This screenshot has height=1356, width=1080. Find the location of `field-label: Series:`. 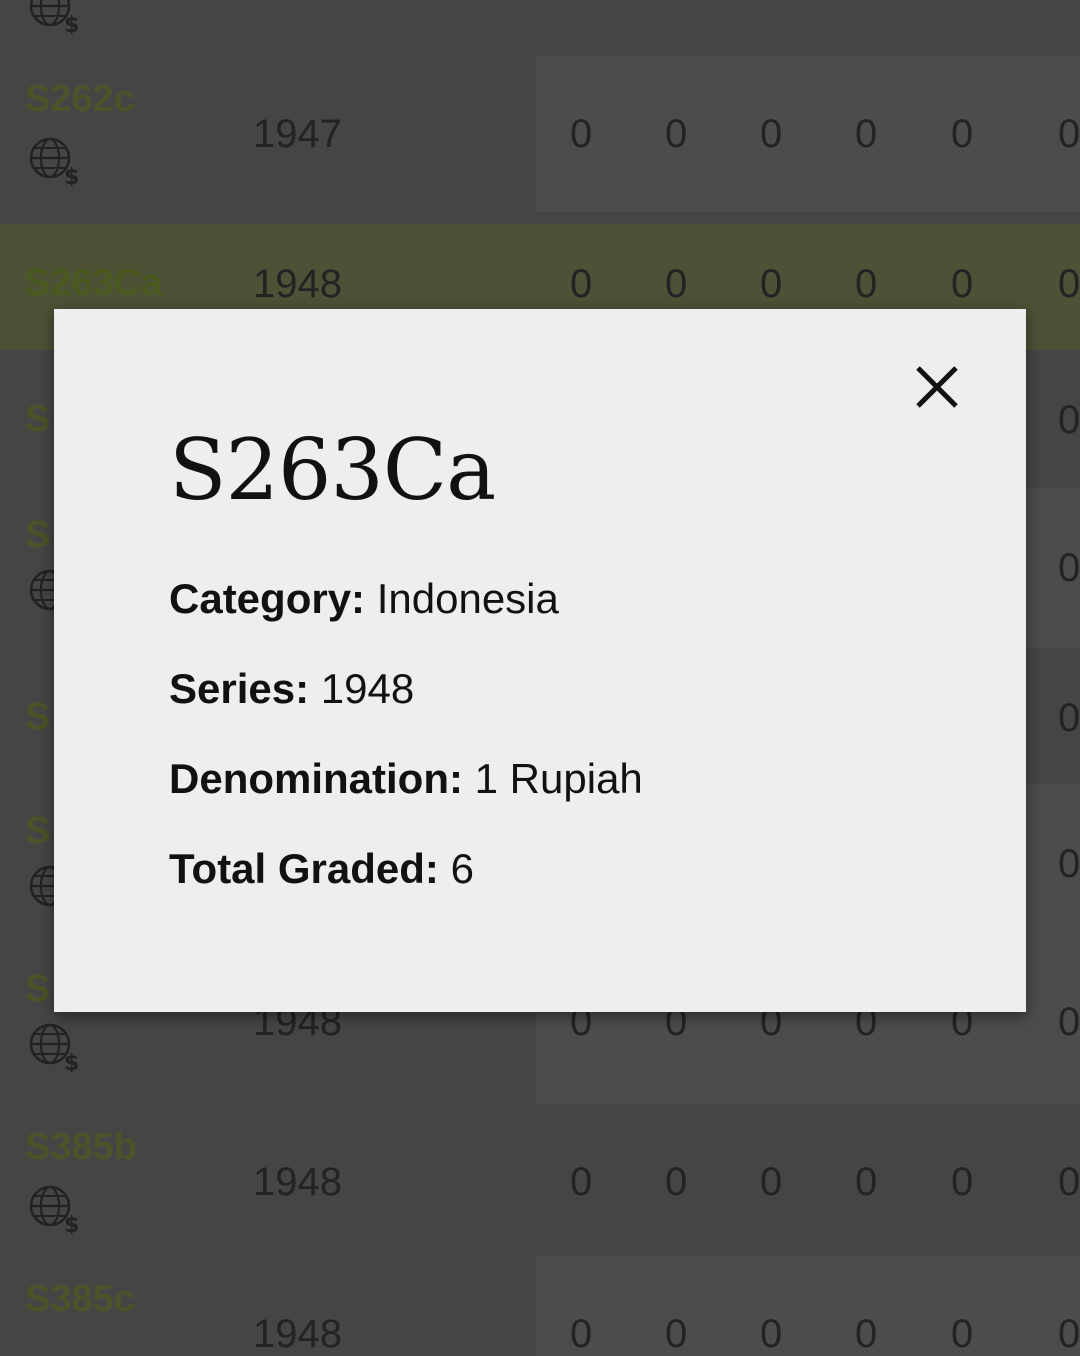

field-label: Series: is located at coordinates (239, 688).